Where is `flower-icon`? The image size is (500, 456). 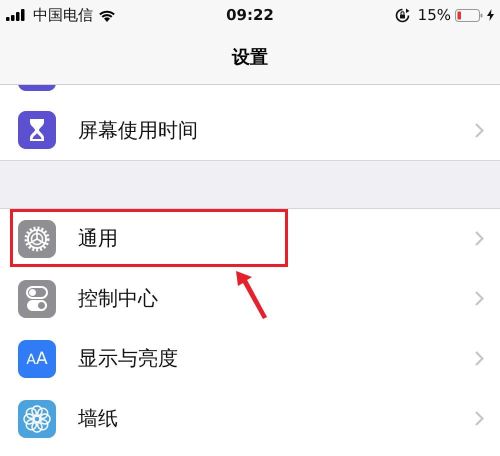 flower-icon is located at coordinates (37, 419).